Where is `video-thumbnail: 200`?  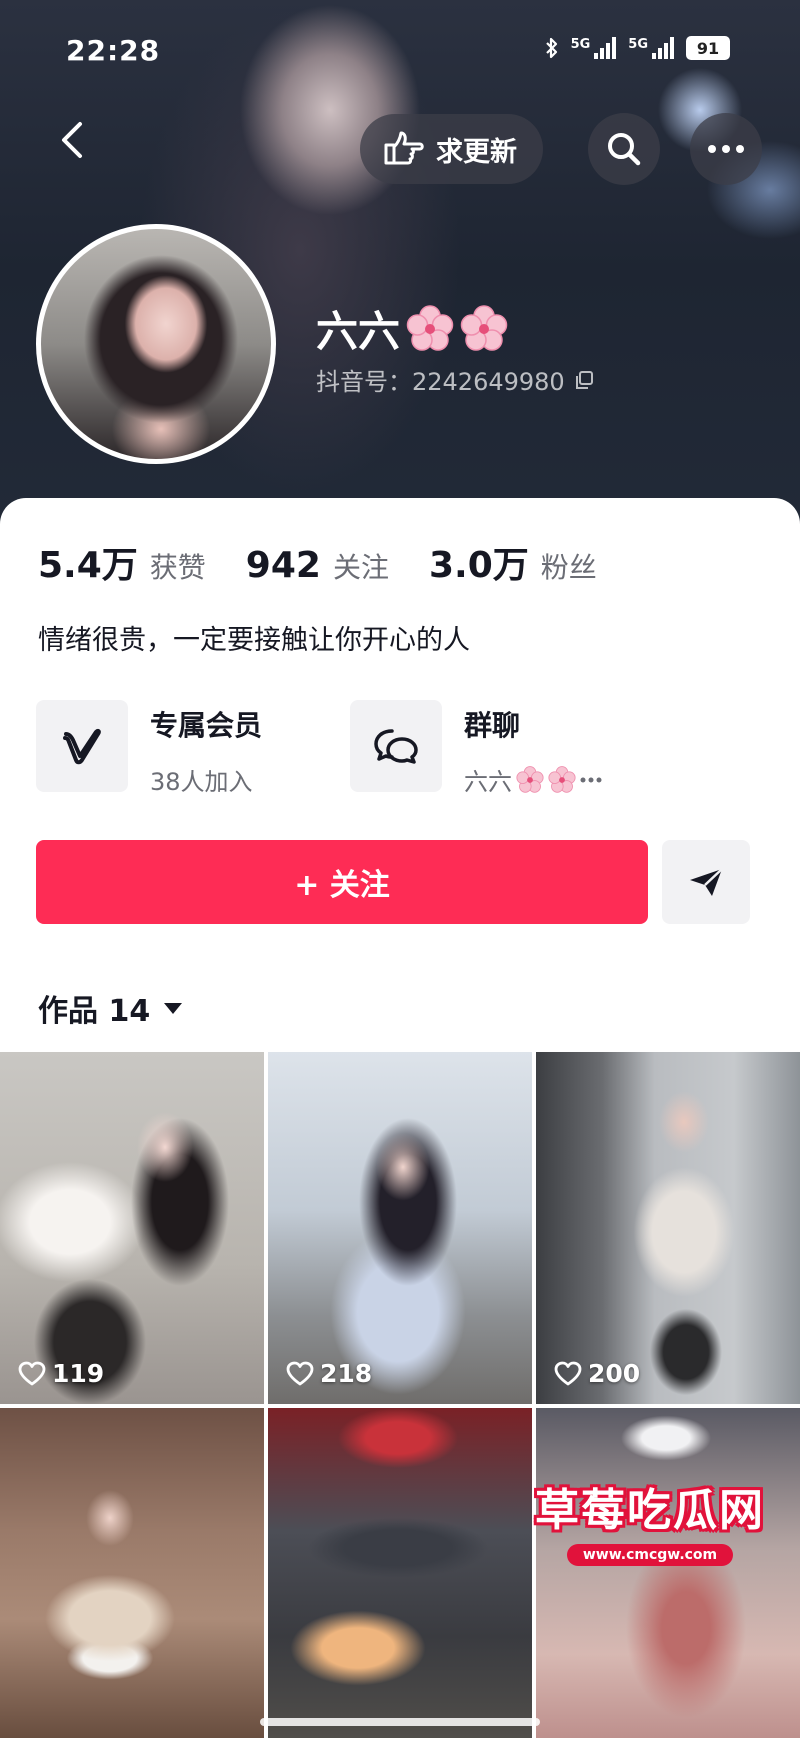 video-thumbnail: 200 is located at coordinates (668, 1228).